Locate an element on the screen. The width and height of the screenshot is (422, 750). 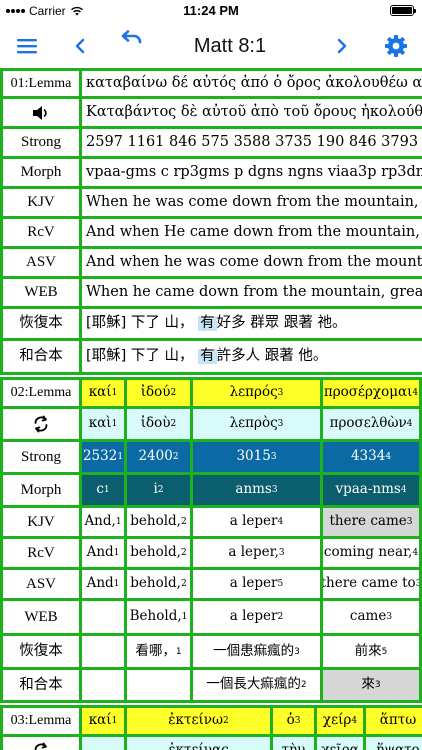
rcv-label: RcV is located at coordinates (41, 232).